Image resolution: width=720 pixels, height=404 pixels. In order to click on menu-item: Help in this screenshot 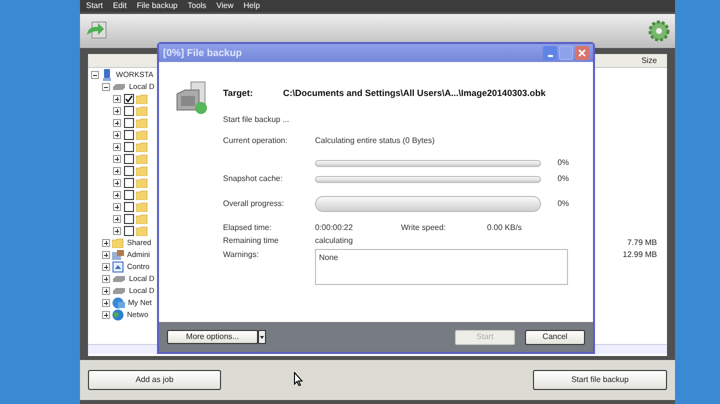, I will do `click(252, 6)`.